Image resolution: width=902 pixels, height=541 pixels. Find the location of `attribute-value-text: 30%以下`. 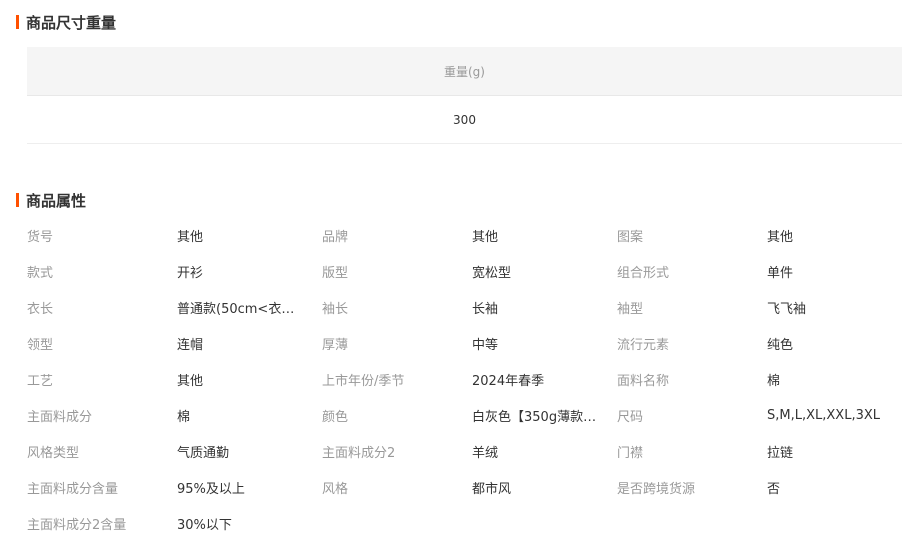

attribute-value-text: 30%以下 is located at coordinates (204, 525).